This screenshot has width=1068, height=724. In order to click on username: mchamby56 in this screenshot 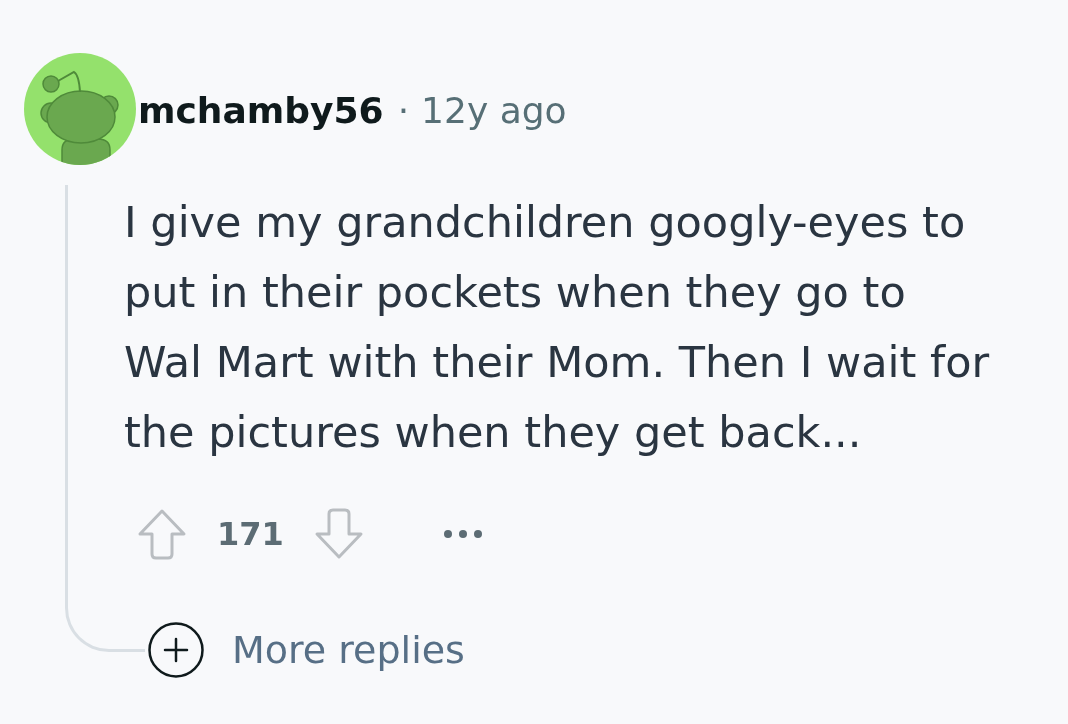, I will do `click(261, 109)`.